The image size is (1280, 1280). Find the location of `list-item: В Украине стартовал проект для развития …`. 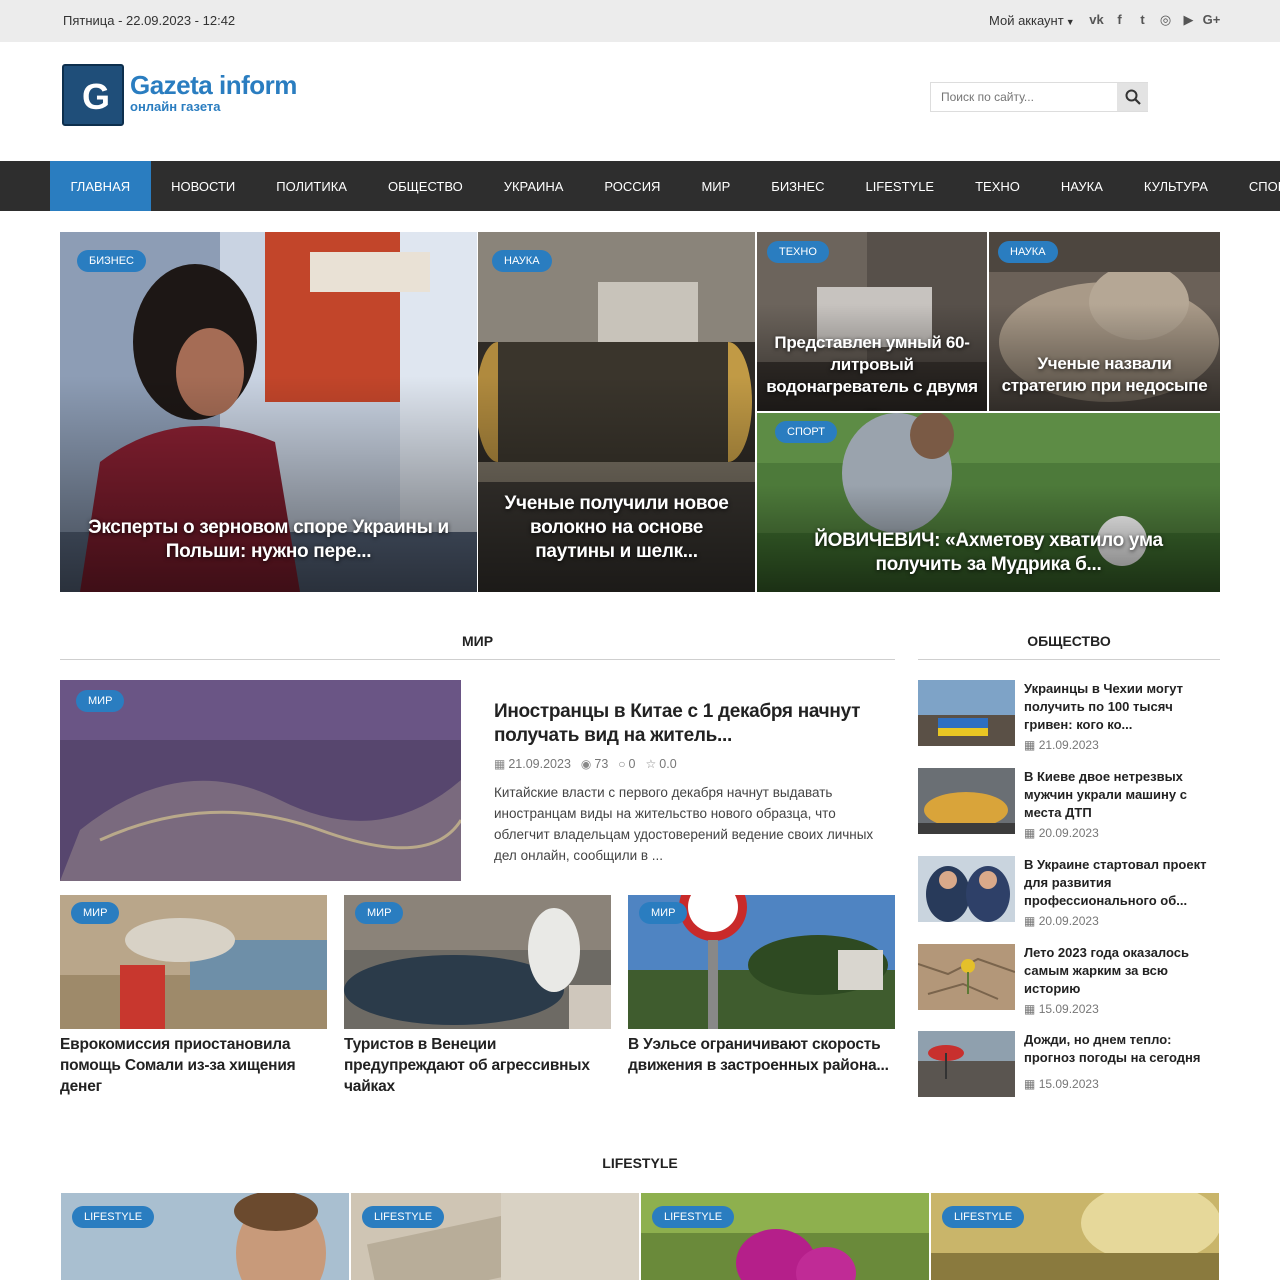

list-item: В Украине стартовал проект для развития … is located at coordinates (1069, 892).